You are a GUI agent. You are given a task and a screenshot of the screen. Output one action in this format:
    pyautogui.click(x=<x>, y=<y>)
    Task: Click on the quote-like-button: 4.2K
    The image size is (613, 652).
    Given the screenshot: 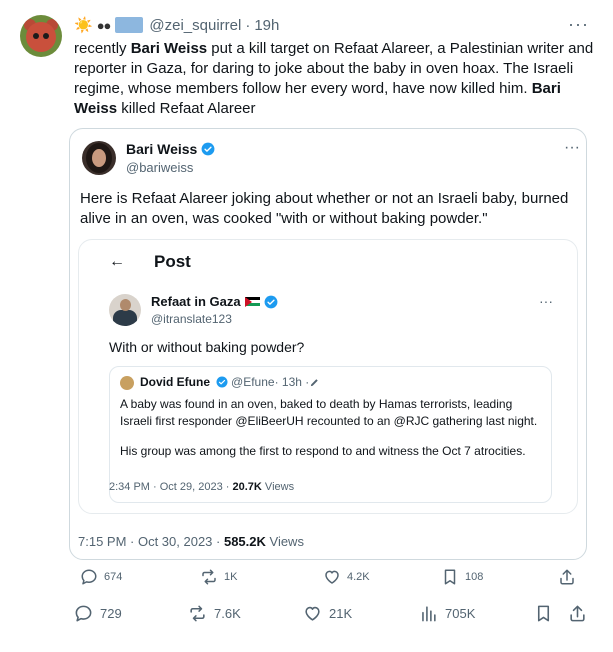 What is the action you would take?
    pyautogui.click(x=346, y=577)
    